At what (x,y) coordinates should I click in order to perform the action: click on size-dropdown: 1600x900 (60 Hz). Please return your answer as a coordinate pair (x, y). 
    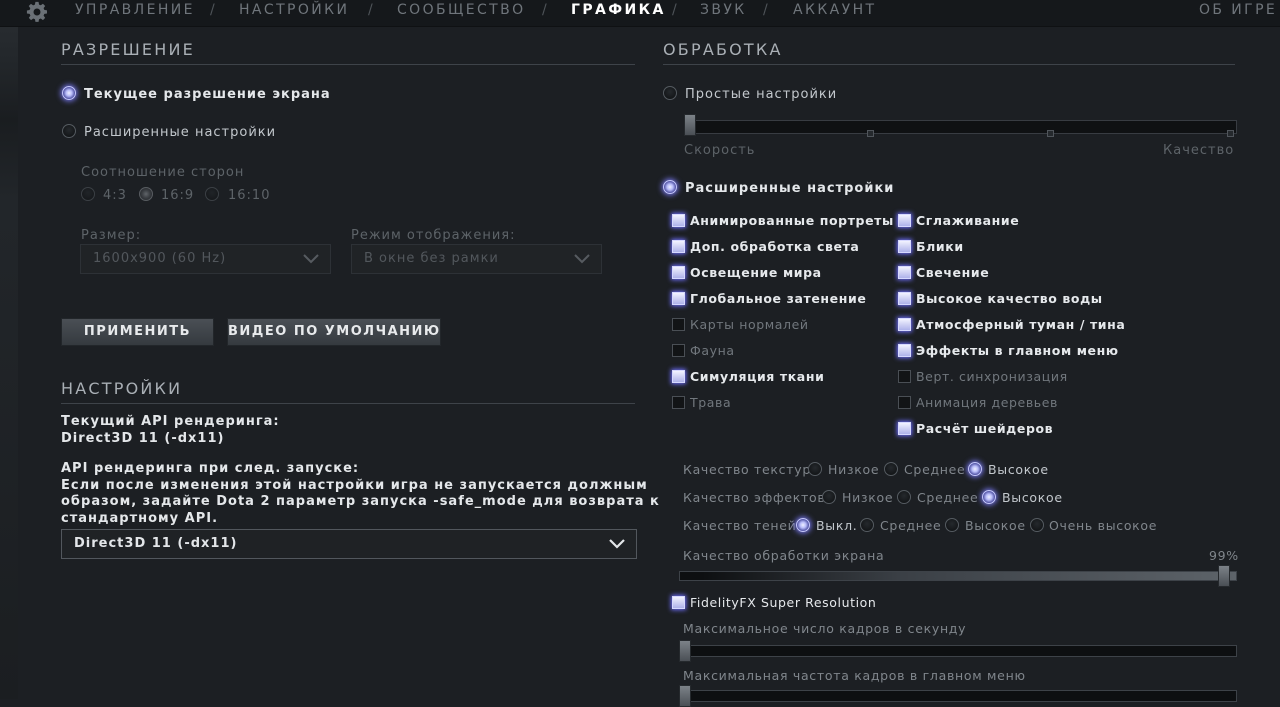
    Looking at the image, I should click on (205, 259).